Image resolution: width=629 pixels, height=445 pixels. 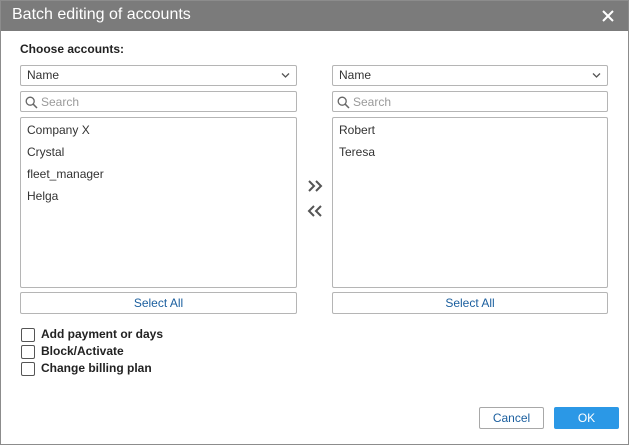 I want to click on close-icon, so click(x=608, y=16).